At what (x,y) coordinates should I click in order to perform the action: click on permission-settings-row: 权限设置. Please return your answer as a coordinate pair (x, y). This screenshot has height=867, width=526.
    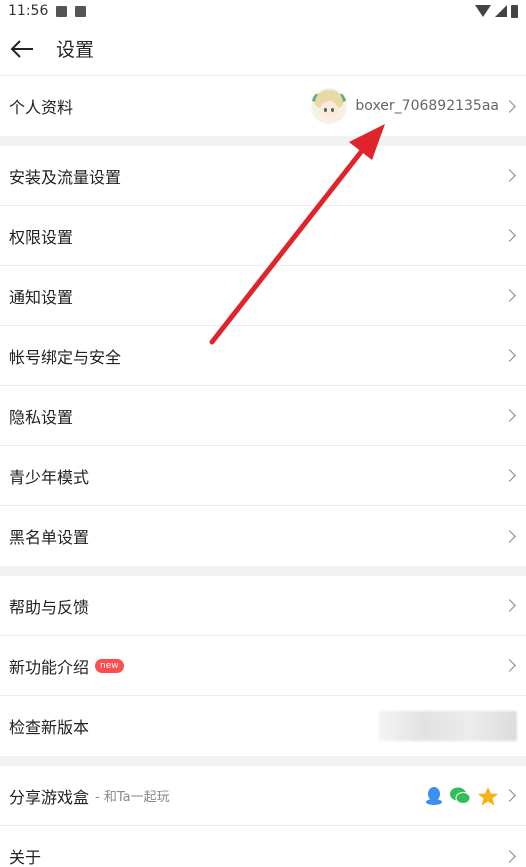
    Looking at the image, I should click on (263, 236).